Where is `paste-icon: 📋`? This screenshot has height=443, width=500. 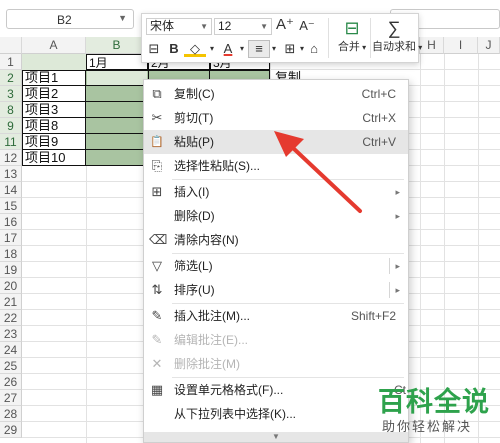 paste-icon: 📋 is located at coordinates (157, 142).